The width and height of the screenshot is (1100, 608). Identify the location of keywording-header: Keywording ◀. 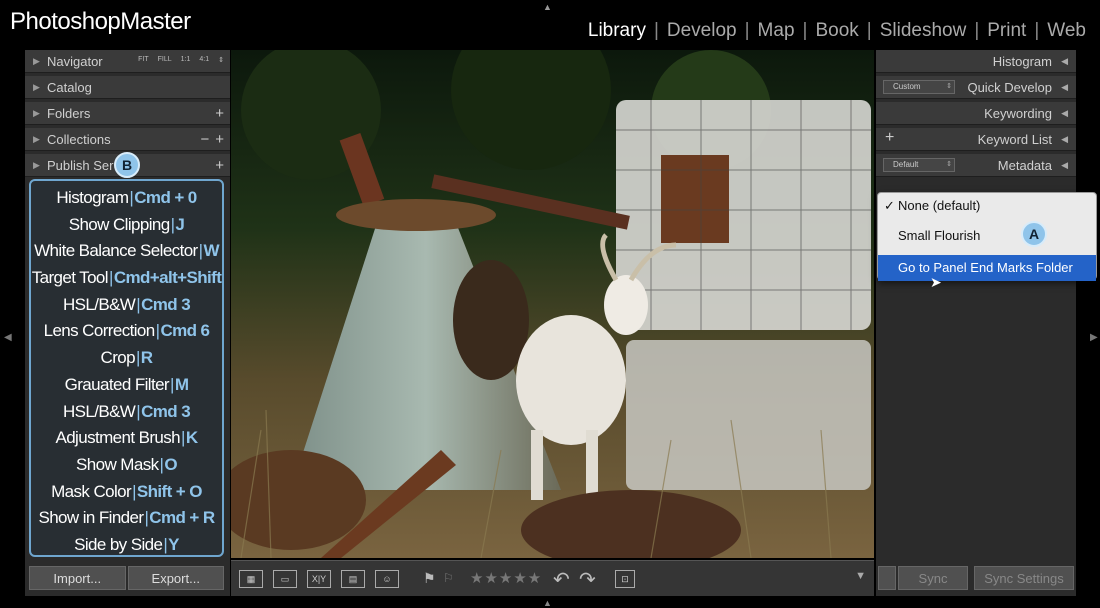
(976, 113).